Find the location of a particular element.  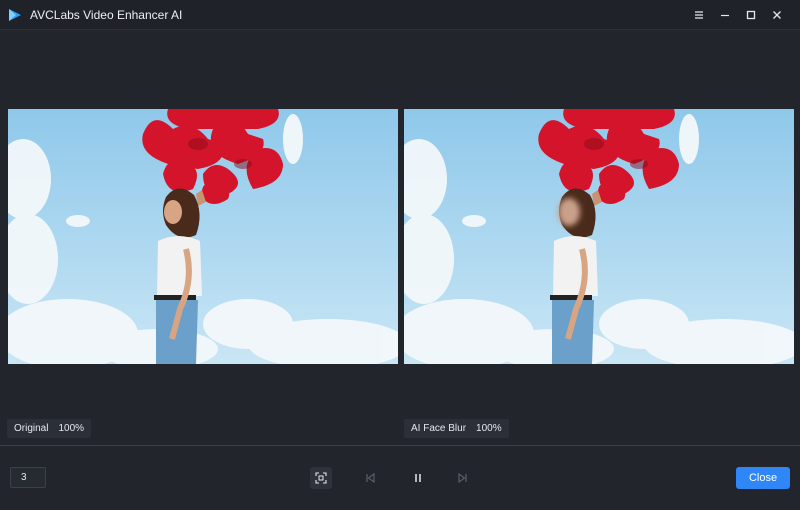

fit-screen-icon is located at coordinates (321, 478).